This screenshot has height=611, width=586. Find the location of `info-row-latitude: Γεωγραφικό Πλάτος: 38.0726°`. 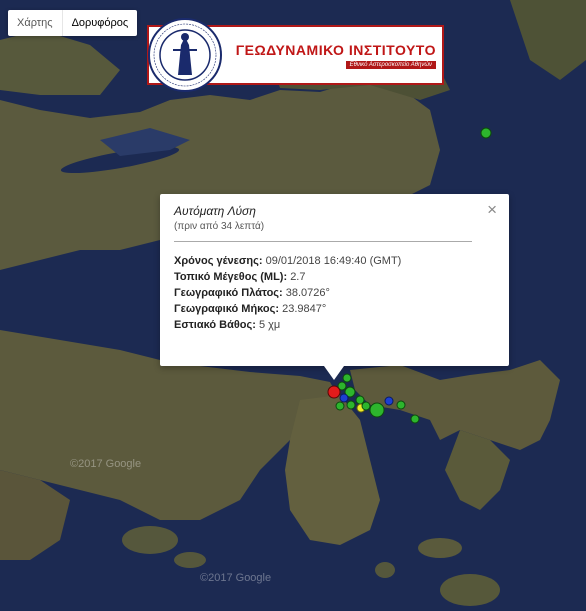

info-row-latitude: Γεωγραφικό Πλάτος: 38.0726° is located at coordinates (335, 293).